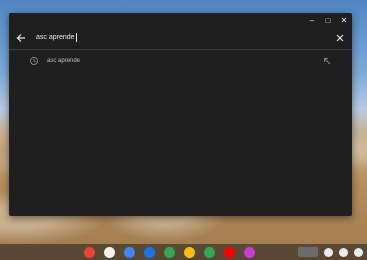 This screenshot has height=260, width=367. What do you see at coordinates (340, 38) in the screenshot?
I see `clear-icon` at bounding box center [340, 38].